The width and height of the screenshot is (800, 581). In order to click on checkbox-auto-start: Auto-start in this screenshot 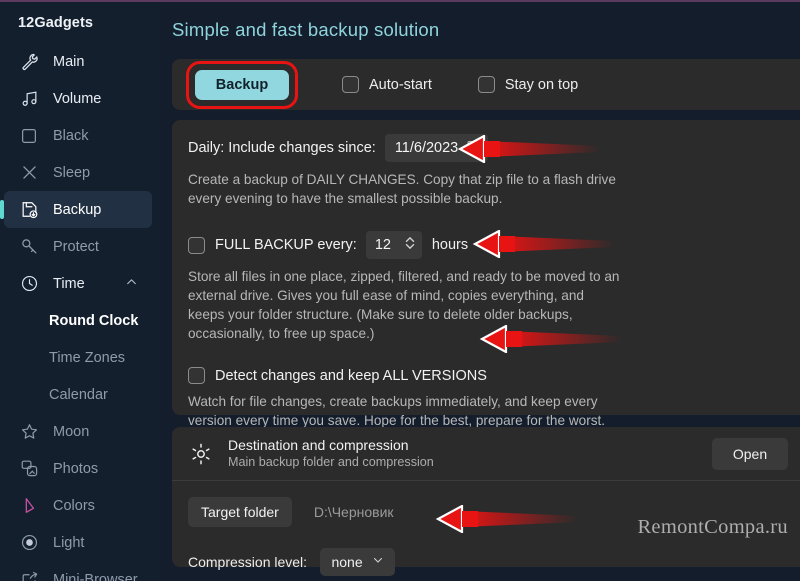, I will do `click(387, 84)`.